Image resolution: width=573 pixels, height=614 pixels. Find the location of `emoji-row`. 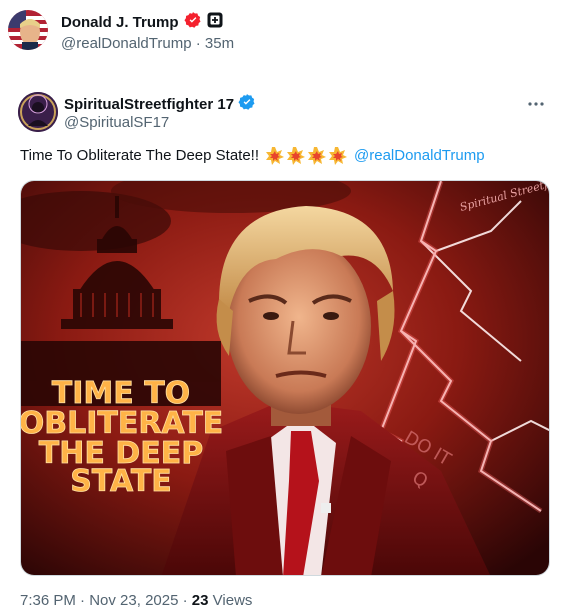

emoji-row is located at coordinates (306, 156).